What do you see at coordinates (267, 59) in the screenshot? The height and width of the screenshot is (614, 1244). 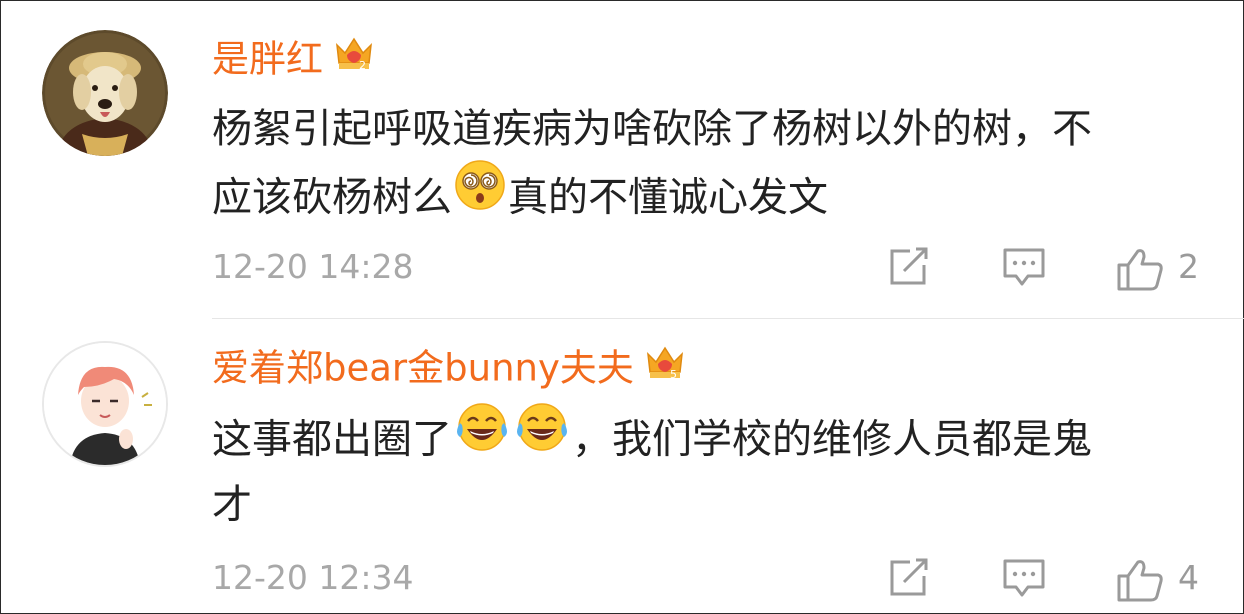 I see `username-text: 是胖红` at bounding box center [267, 59].